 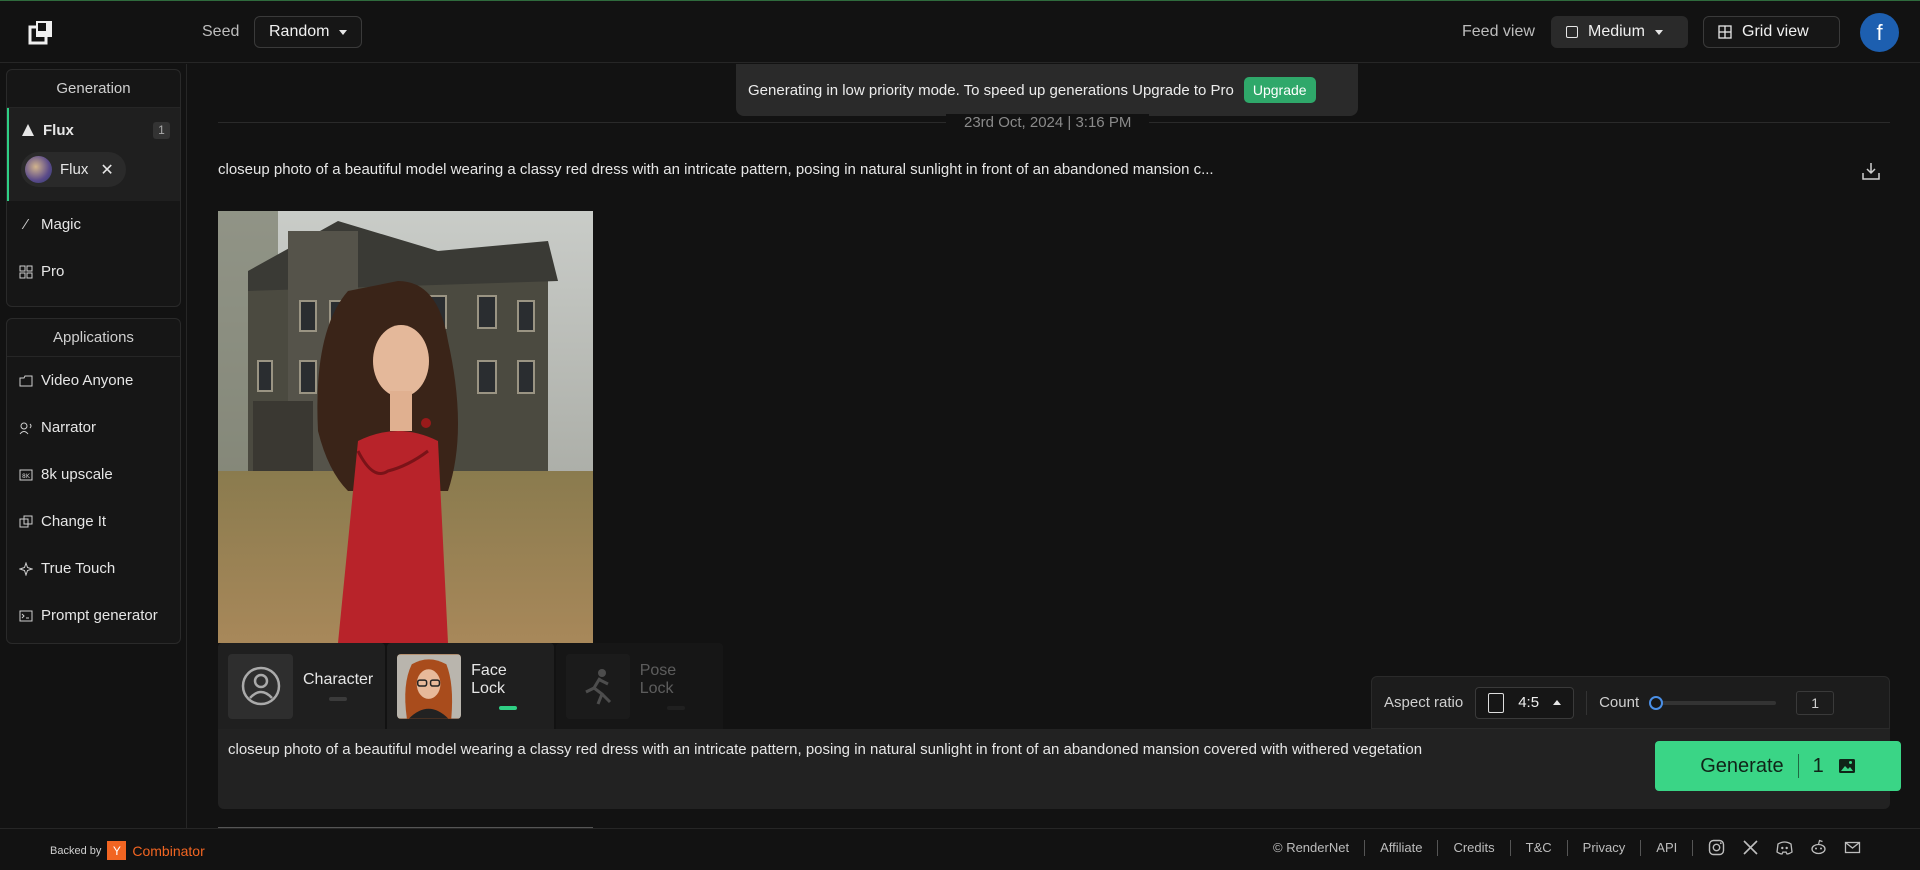 What do you see at coordinates (658, 679) in the screenshot?
I see `pose-lock-label: Pose Lock` at bounding box center [658, 679].